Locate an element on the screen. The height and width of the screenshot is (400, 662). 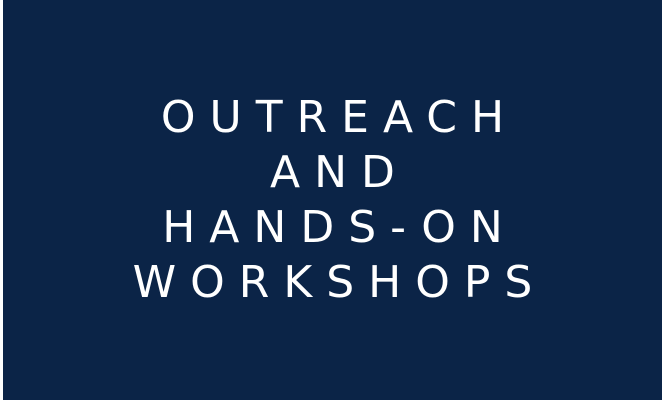
heading-line-3: HANDS-ON is located at coordinates (339, 227).